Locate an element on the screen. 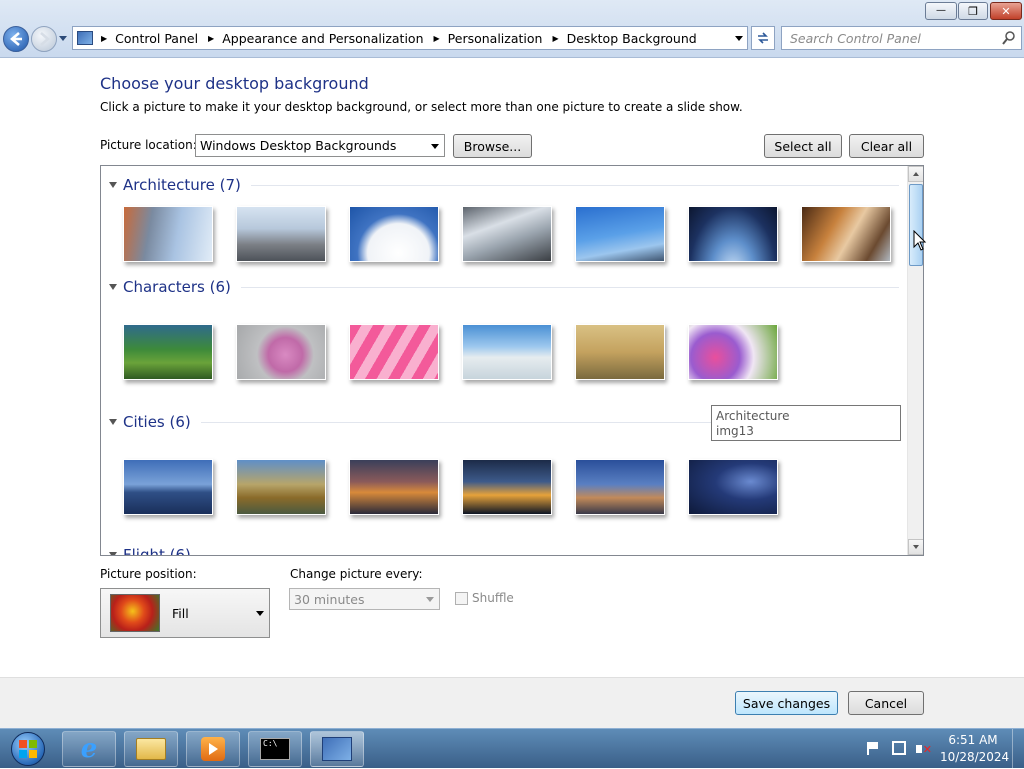 Image resolution: width=1024 pixels, height=769 pixels. shuffle-checkbox: Shuffle is located at coordinates (484, 598).